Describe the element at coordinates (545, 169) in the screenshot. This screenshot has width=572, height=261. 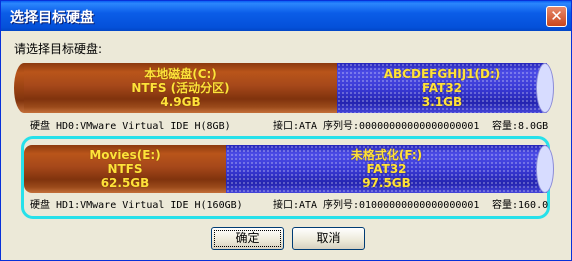
I see `disk-hd1-right-cap` at that location.